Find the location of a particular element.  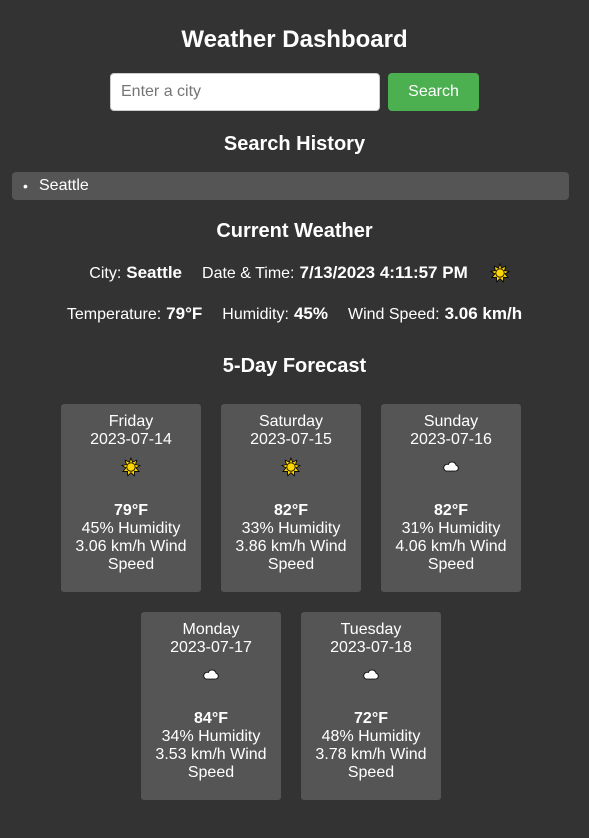

forecast-humidity: 48% Humidity is located at coordinates (371, 736).